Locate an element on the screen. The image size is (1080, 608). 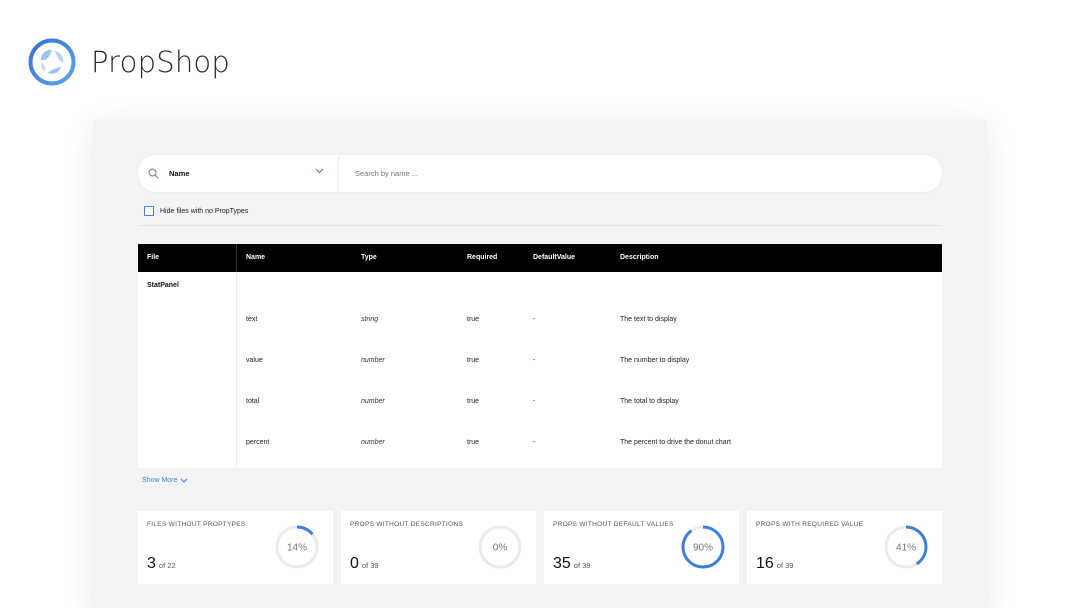
search-bar: Name is located at coordinates (540, 173).